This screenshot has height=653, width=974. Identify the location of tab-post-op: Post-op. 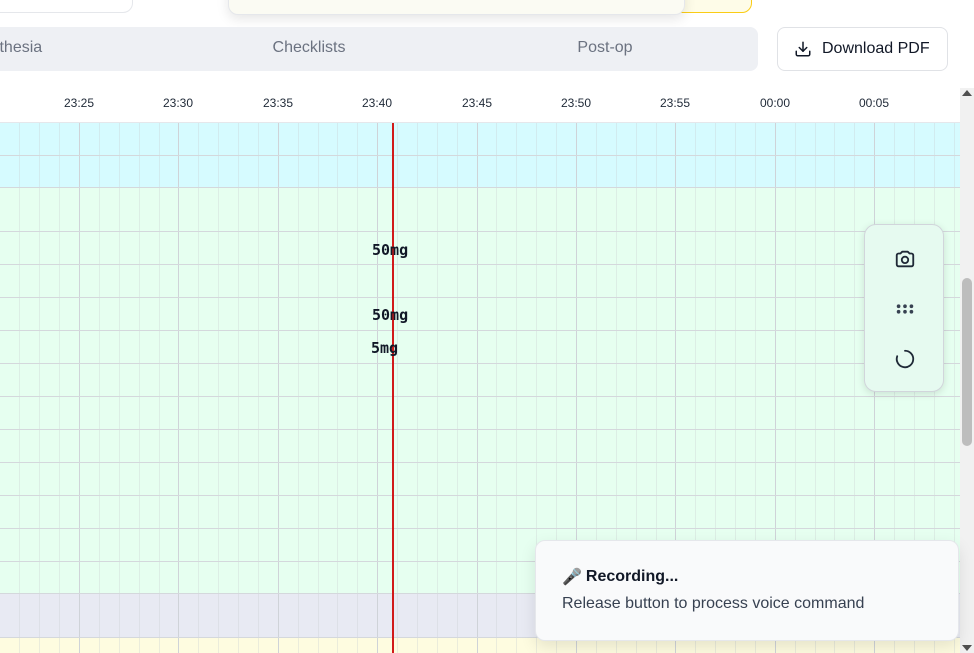
(605, 49).